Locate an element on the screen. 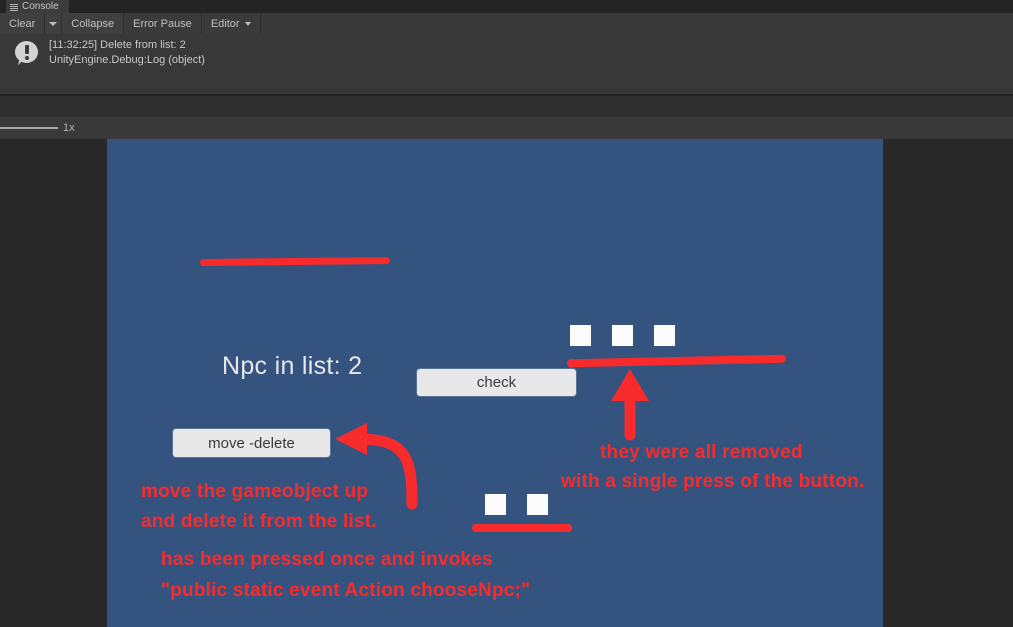  clear-dropdown-button is located at coordinates (54, 23).